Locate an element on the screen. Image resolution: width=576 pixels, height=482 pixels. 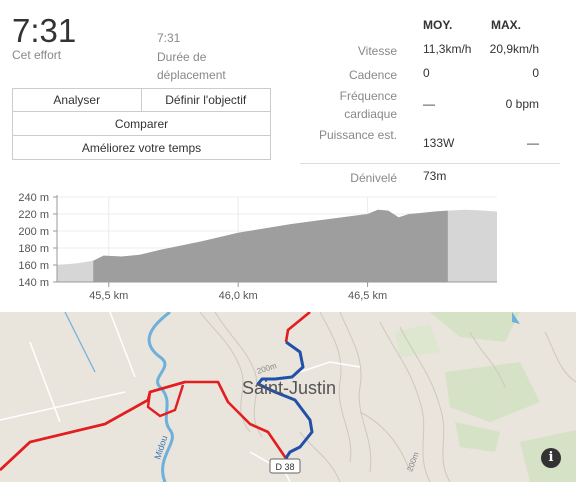
stat-label: Cadence is located at coordinates (372, 75).